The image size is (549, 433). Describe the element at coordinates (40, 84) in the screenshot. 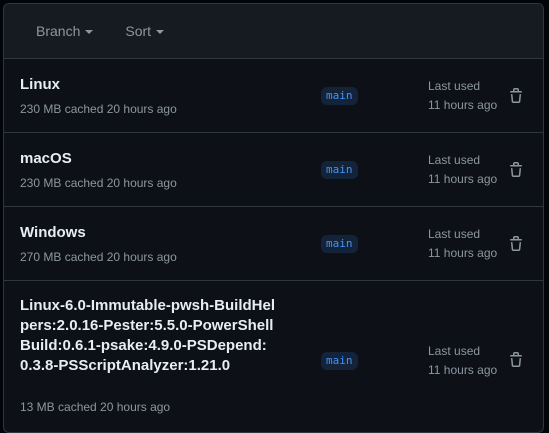

I see `cache-name: Linux` at that location.